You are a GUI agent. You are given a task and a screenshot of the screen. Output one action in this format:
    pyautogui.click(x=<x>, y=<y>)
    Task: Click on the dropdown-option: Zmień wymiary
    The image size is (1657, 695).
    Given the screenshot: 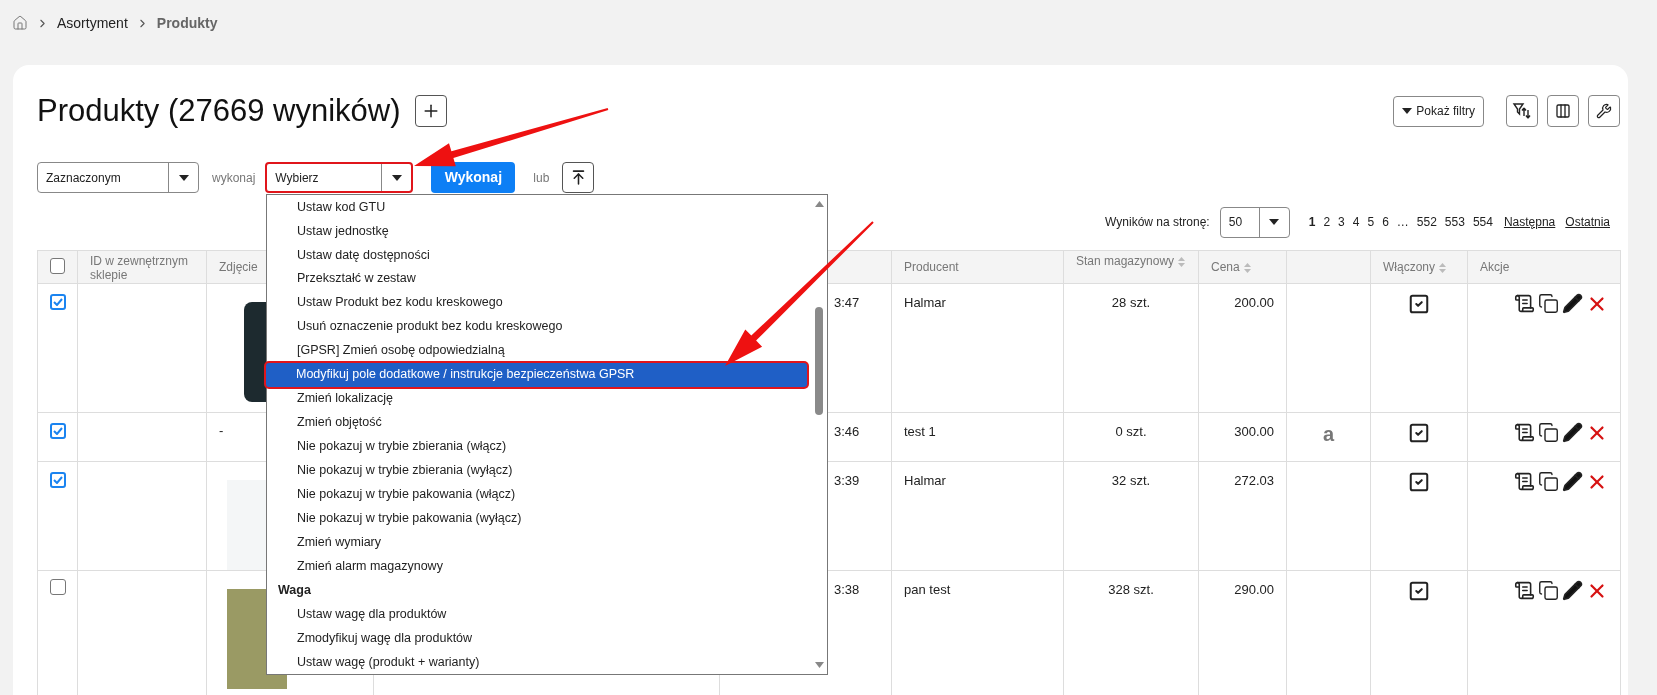 What is the action you would take?
    pyautogui.click(x=537, y=542)
    